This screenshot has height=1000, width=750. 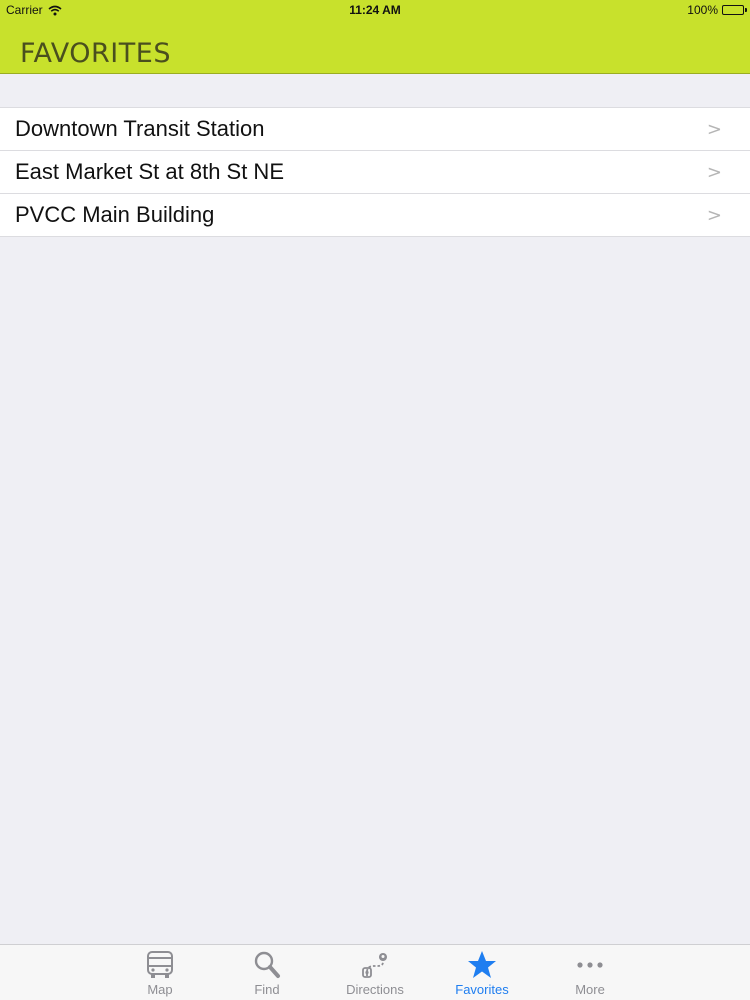 What do you see at coordinates (374, 965) in the screenshot?
I see `route-icon` at bounding box center [374, 965].